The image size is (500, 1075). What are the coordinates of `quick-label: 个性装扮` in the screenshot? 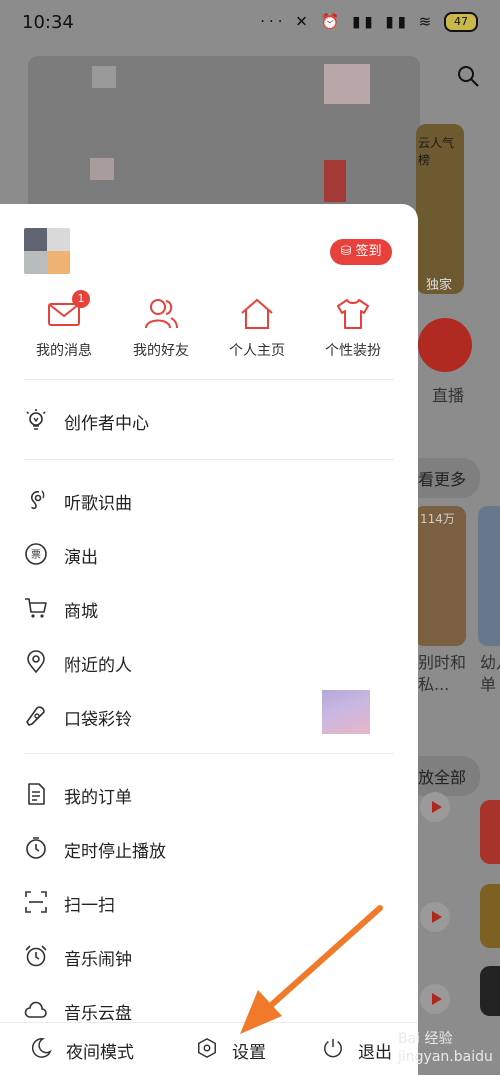 It's located at (353, 351).